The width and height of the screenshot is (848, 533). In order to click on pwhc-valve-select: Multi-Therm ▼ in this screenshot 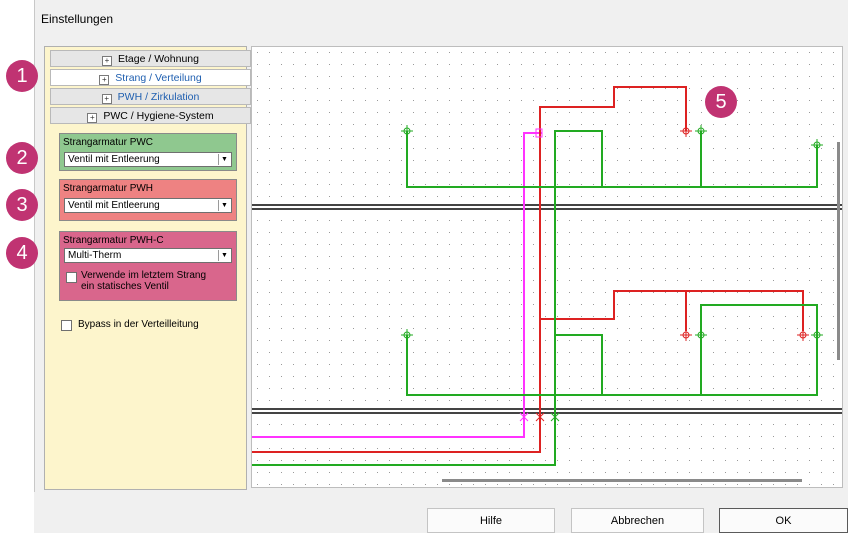, I will do `click(148, 255)`.